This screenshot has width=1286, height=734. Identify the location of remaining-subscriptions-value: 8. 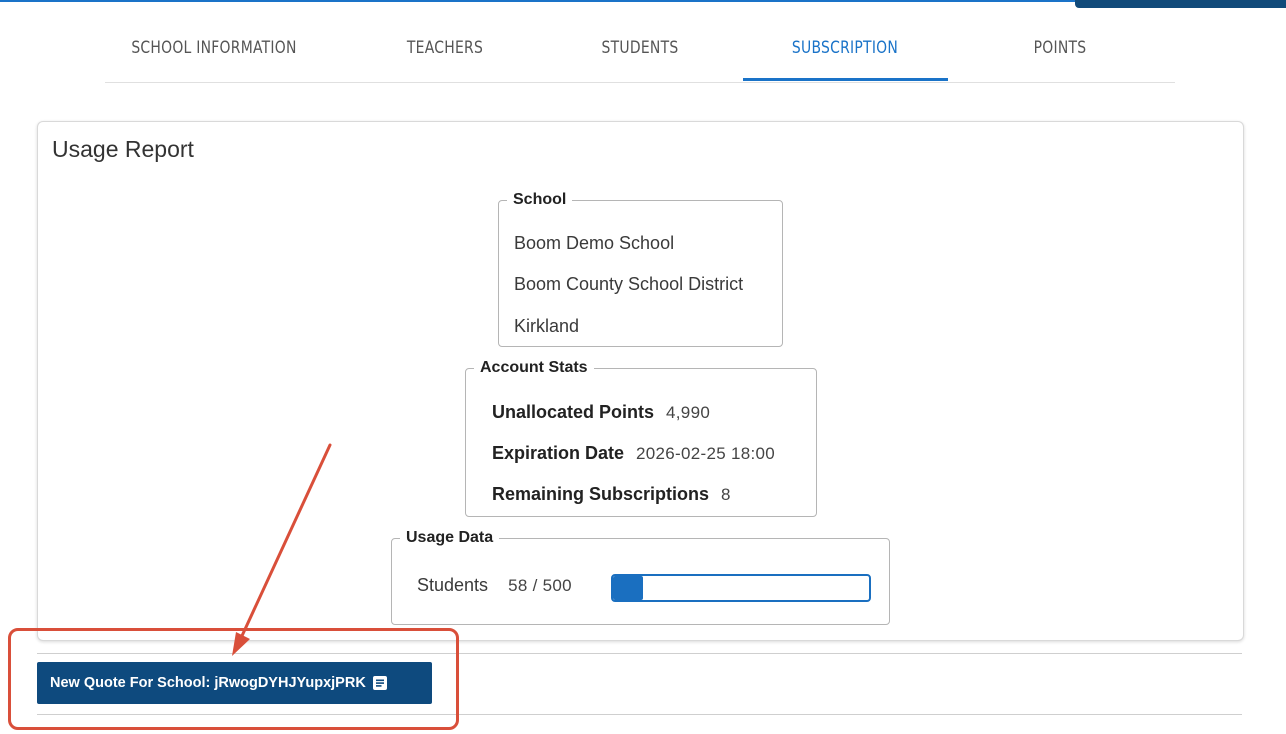
(726, 494).